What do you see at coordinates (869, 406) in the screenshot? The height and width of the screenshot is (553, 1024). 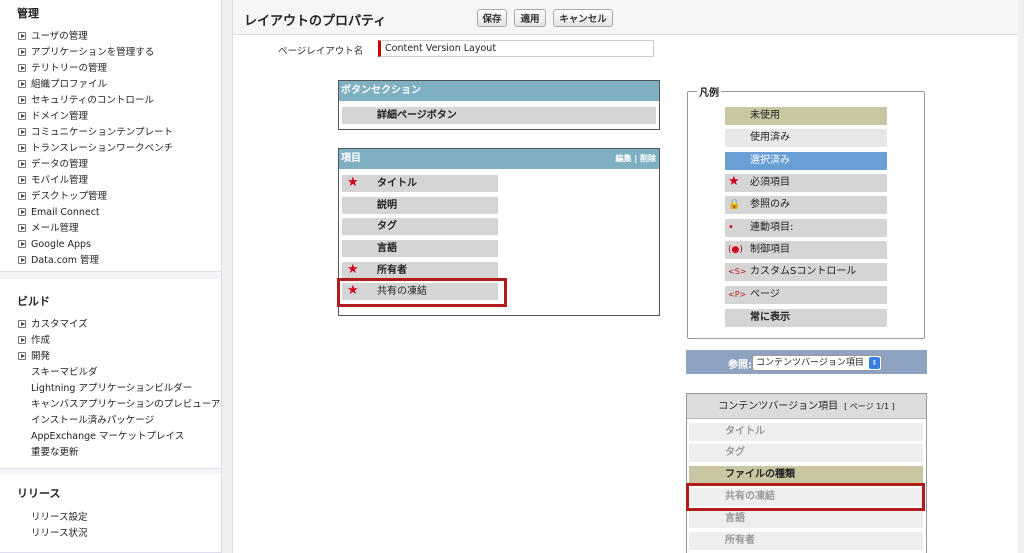 I see `palette-page-info: [ ページ 1/1 ]` at bounding box center [869, 406].